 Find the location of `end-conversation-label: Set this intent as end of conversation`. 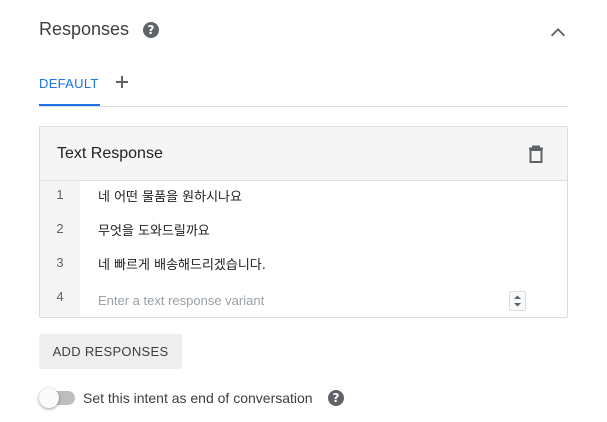

end-conversation-label: Set this intent as end of conversation is located at coordinates (198, 398).